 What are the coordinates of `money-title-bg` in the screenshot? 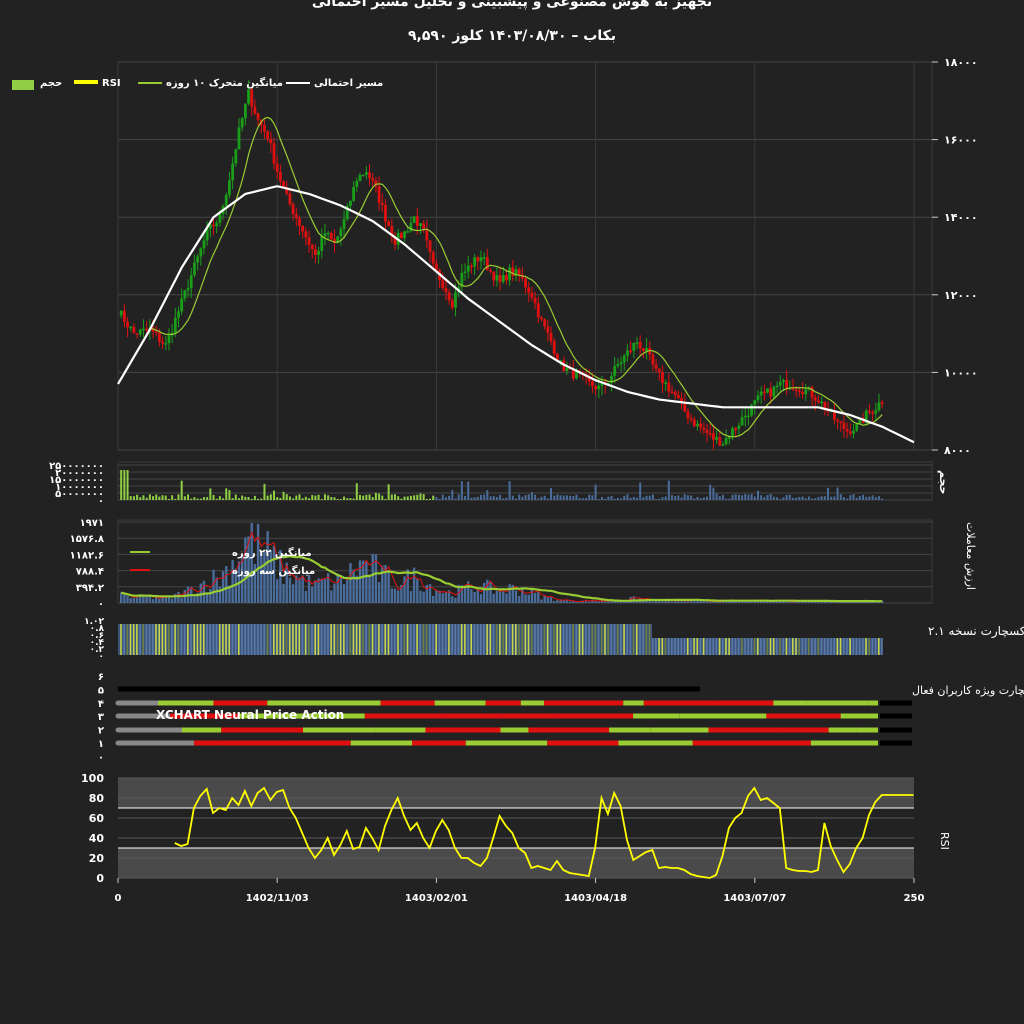 It's located at (791, 630).